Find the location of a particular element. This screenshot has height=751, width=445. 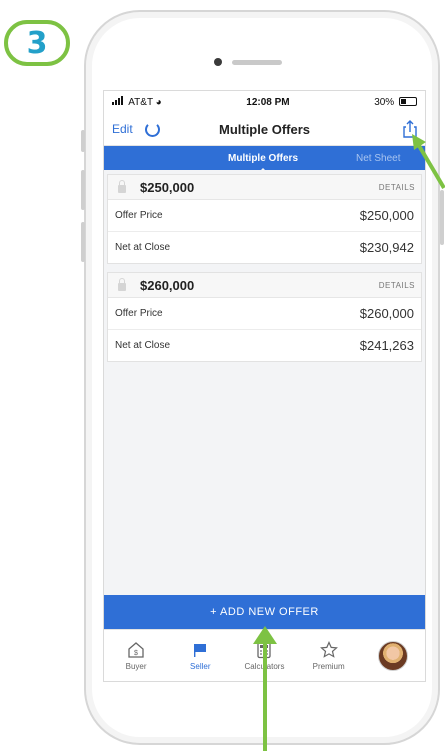

battery-percent: 30% is located at coordinates (384, 102).